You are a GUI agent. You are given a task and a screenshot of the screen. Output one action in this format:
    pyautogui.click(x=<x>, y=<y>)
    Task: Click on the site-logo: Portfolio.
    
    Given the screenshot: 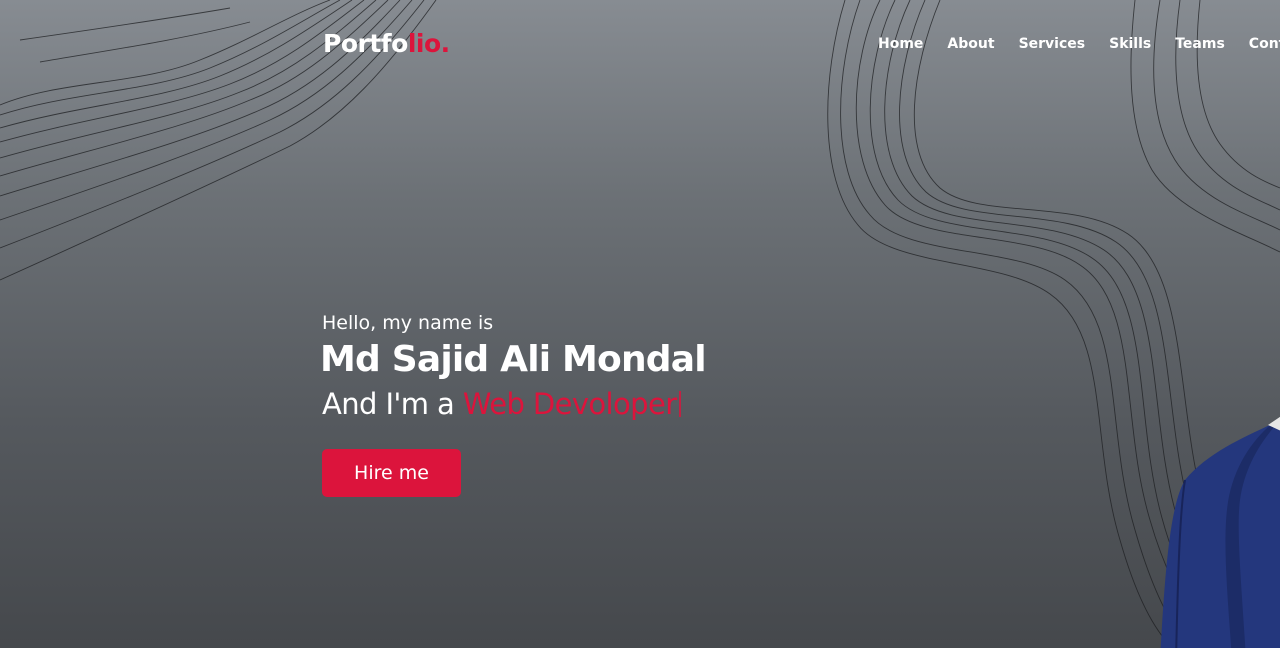 What is the action you would take?
    pyautogui.click(x=386, y=44)
    